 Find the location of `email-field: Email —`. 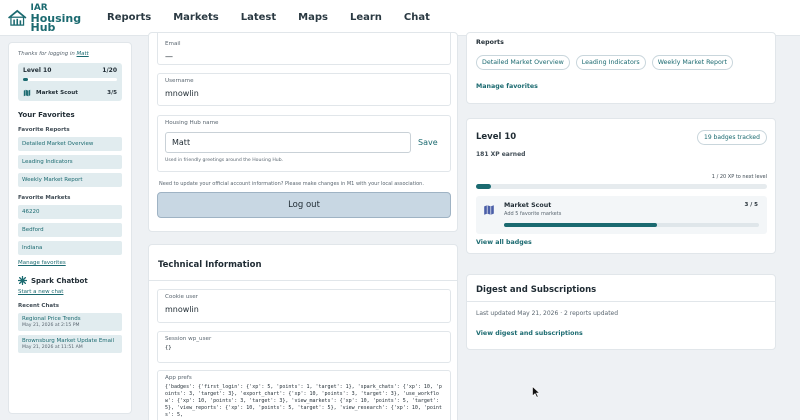

email-field: Email — is located at coordinates (304, 49).